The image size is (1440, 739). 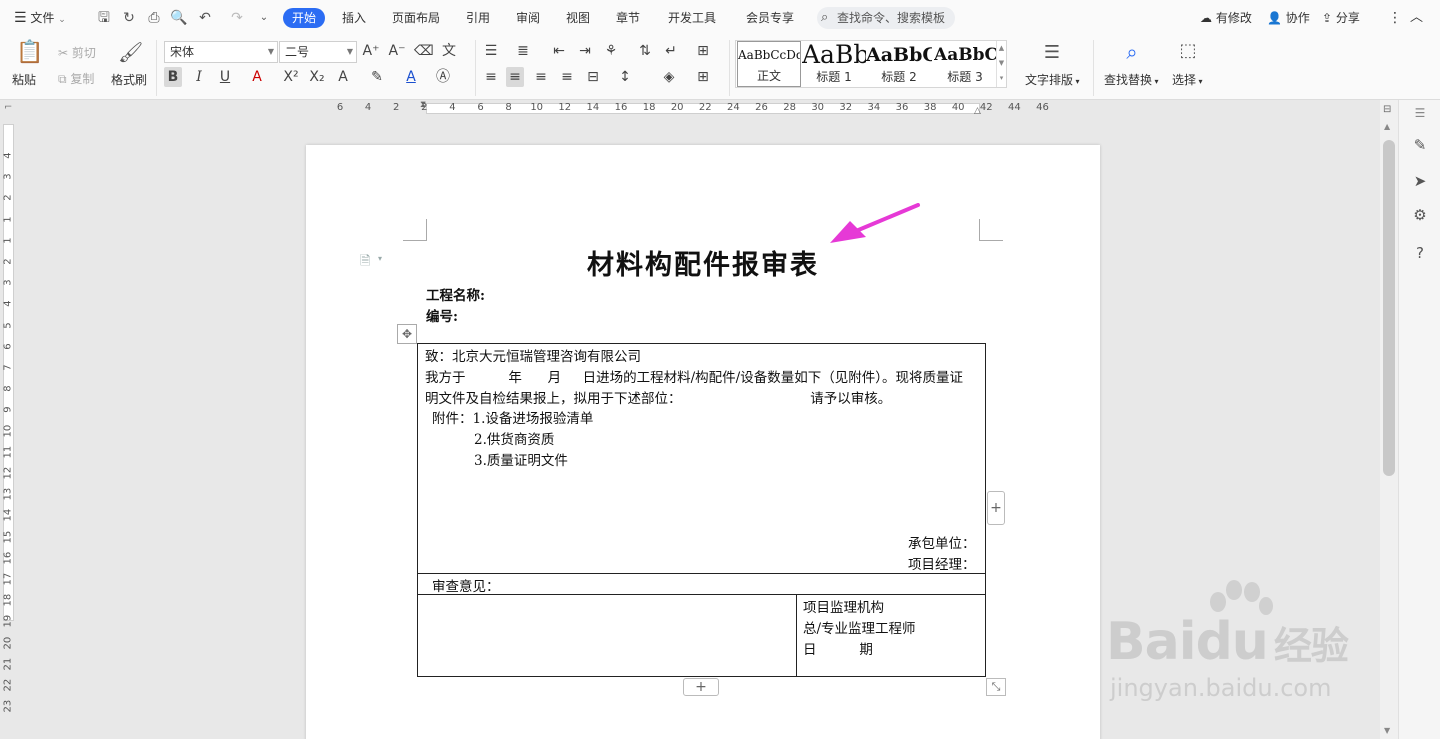 I want to click on tab-member: 会员专享, so click(x=770, y=18).